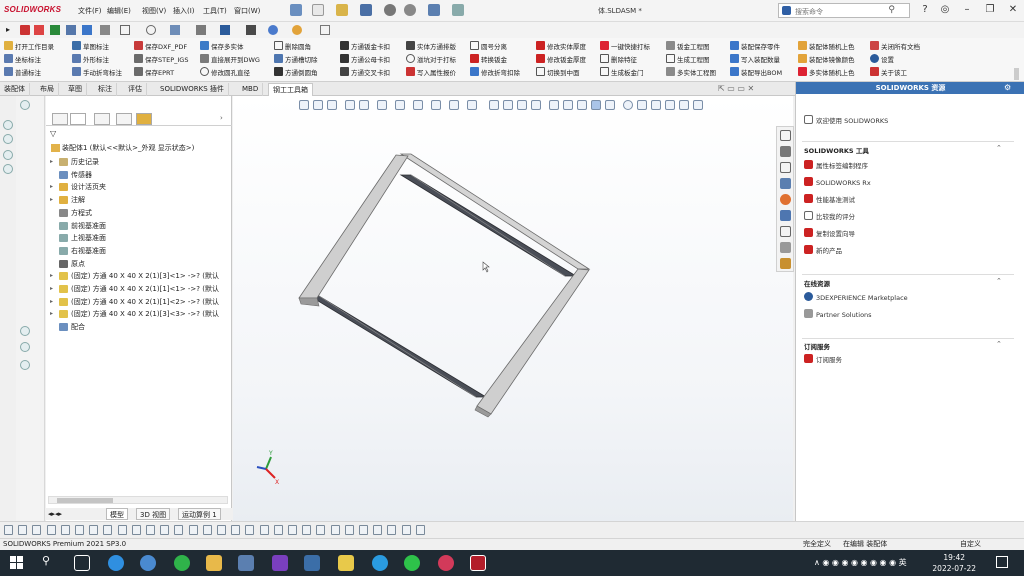 The height and width of the screenshot is (576, 1024). Describe the element at coordinates (826, 60) in the screenshot. I see `cmd-asm-mirror-color: 装配体镜像颜色` at that location.